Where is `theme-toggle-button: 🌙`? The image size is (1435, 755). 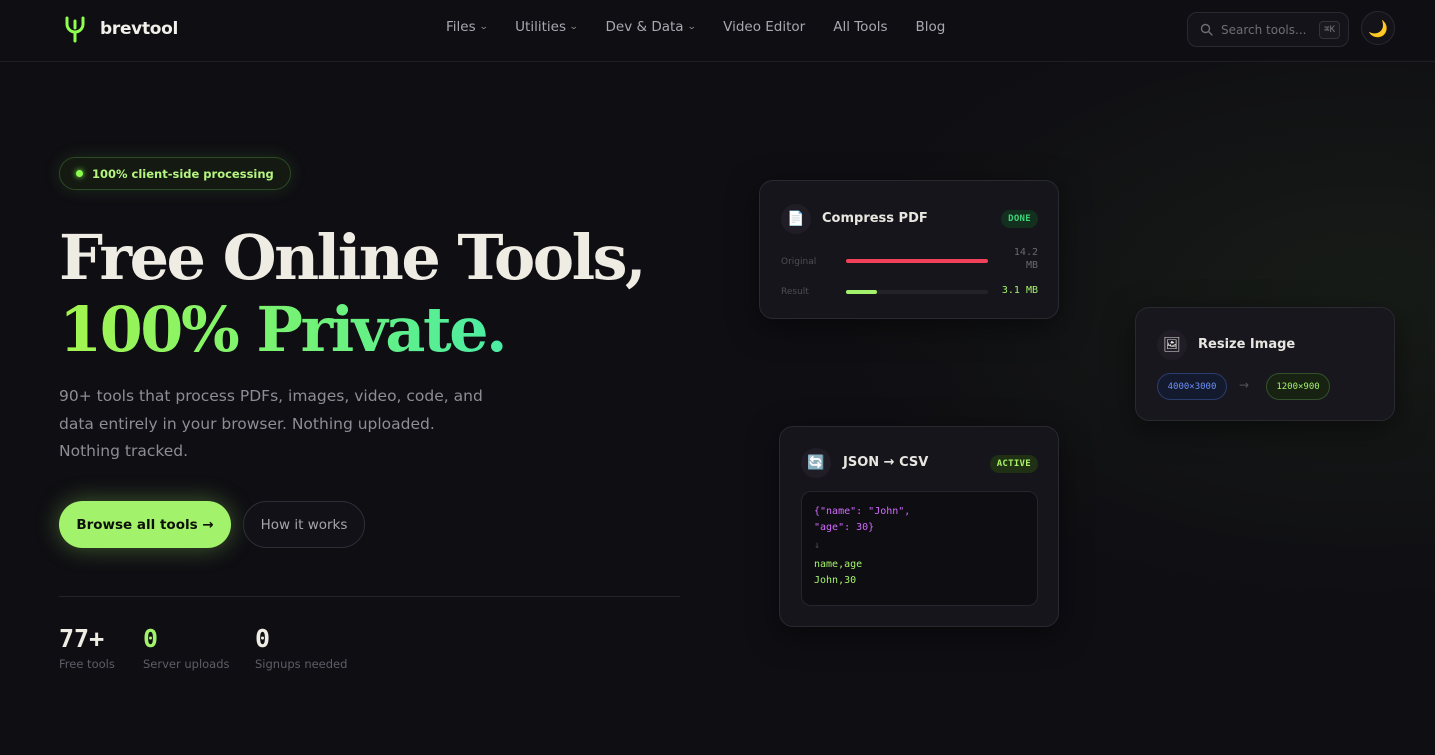 theme-toggle-button: 🌙 is located at coordinates (1378, 28).